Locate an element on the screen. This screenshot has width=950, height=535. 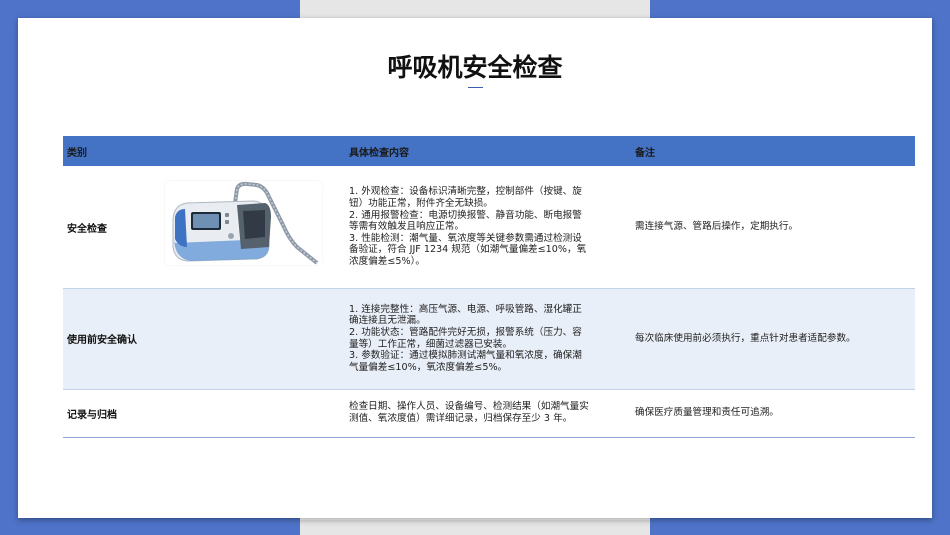
row-note: 确保医疗质量管理和责任可追溯。 is located at coordinates (707, 413).